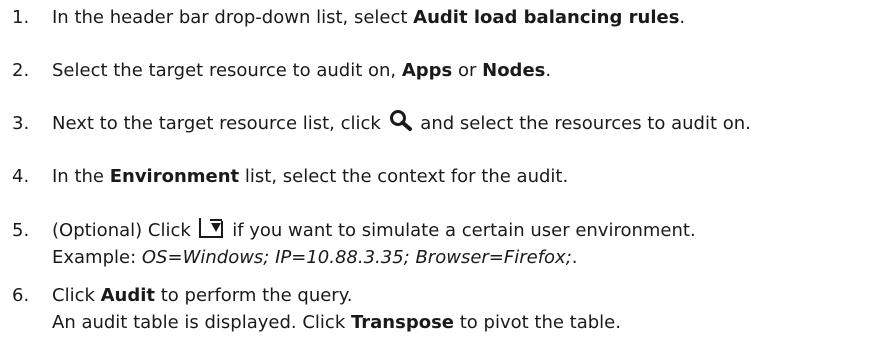  Describe the element at coordinates (76, 295) in the screenshot. I see `step-text-part: Click` at that location.